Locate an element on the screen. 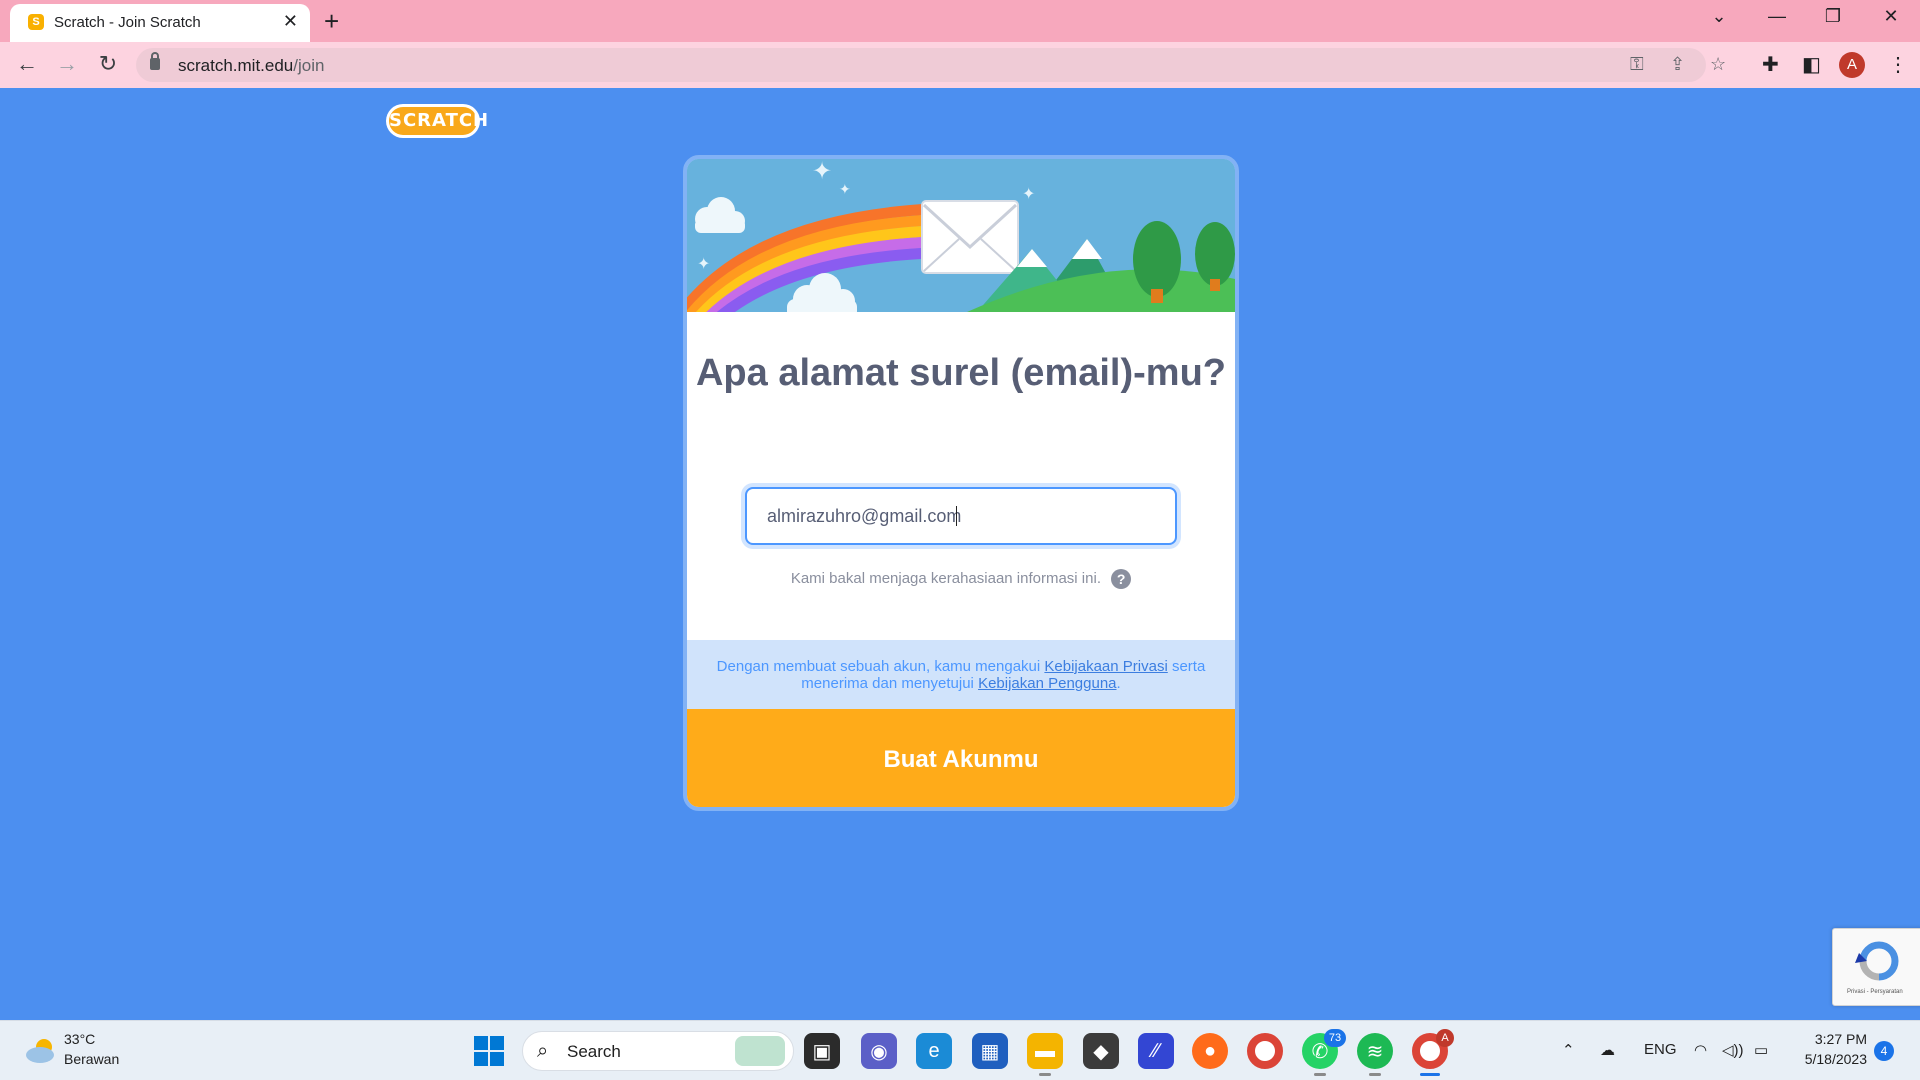 This screenshot has width=1920, height=1080. tab-close-icon: ✕ is located at coordinates (290, 21).